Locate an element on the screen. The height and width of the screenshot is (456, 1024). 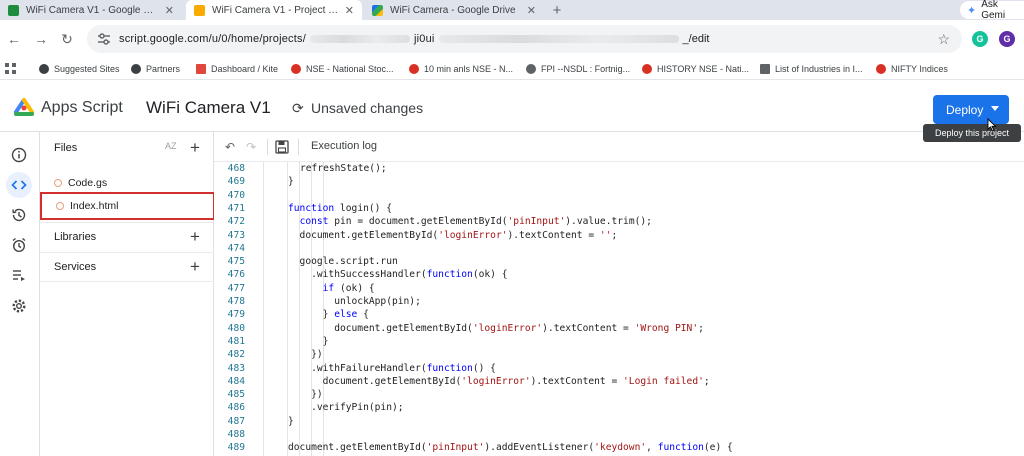
bookmark-item: Suggested Sites is located at coordinates (79, 69).